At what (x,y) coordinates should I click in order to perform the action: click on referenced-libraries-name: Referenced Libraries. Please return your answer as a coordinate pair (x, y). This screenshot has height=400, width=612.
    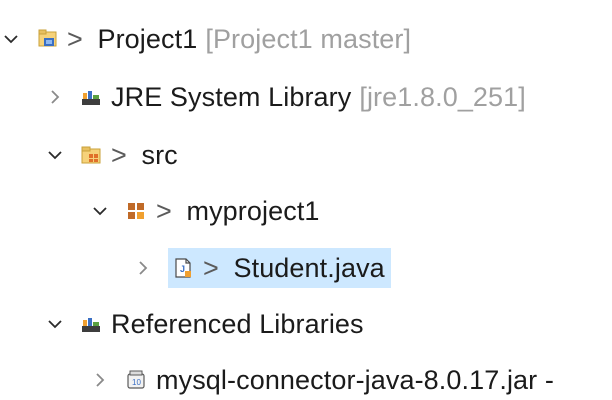
    Looking at the image, I should click on (237, 323).